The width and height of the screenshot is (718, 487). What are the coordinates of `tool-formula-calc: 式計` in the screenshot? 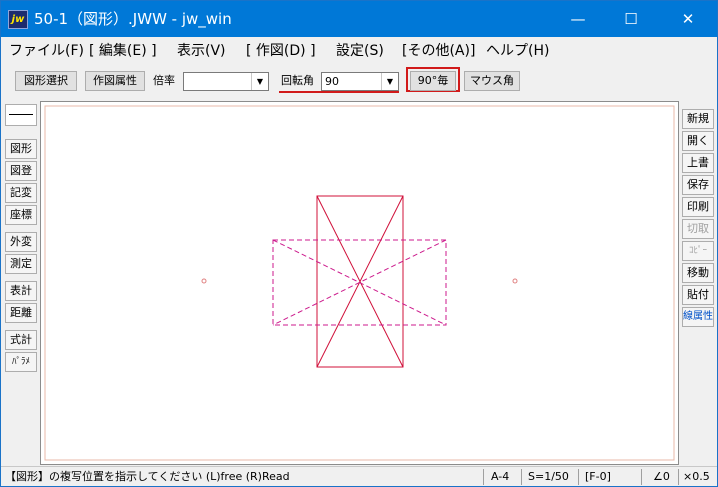 It's located at (21, 340).